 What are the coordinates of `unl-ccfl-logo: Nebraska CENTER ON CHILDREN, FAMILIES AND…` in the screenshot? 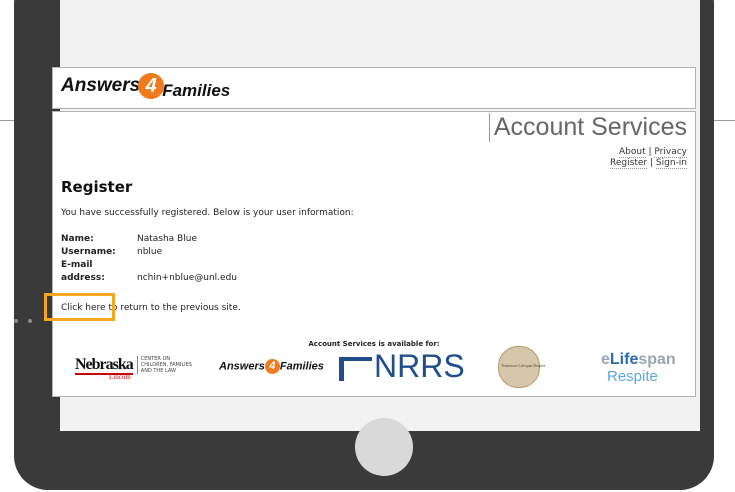 It's located at (134, 367).